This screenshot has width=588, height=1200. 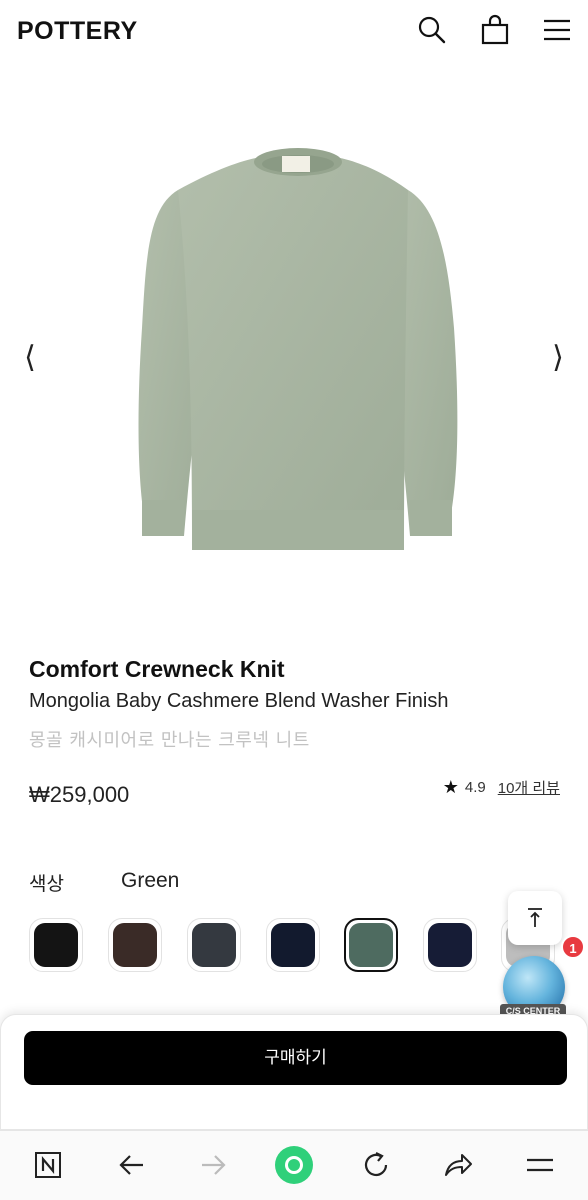 What do you see at coordinates (79, 794) in the screenshot?
I see `product-price: ₩259,000` at bounding box center [79, 794].